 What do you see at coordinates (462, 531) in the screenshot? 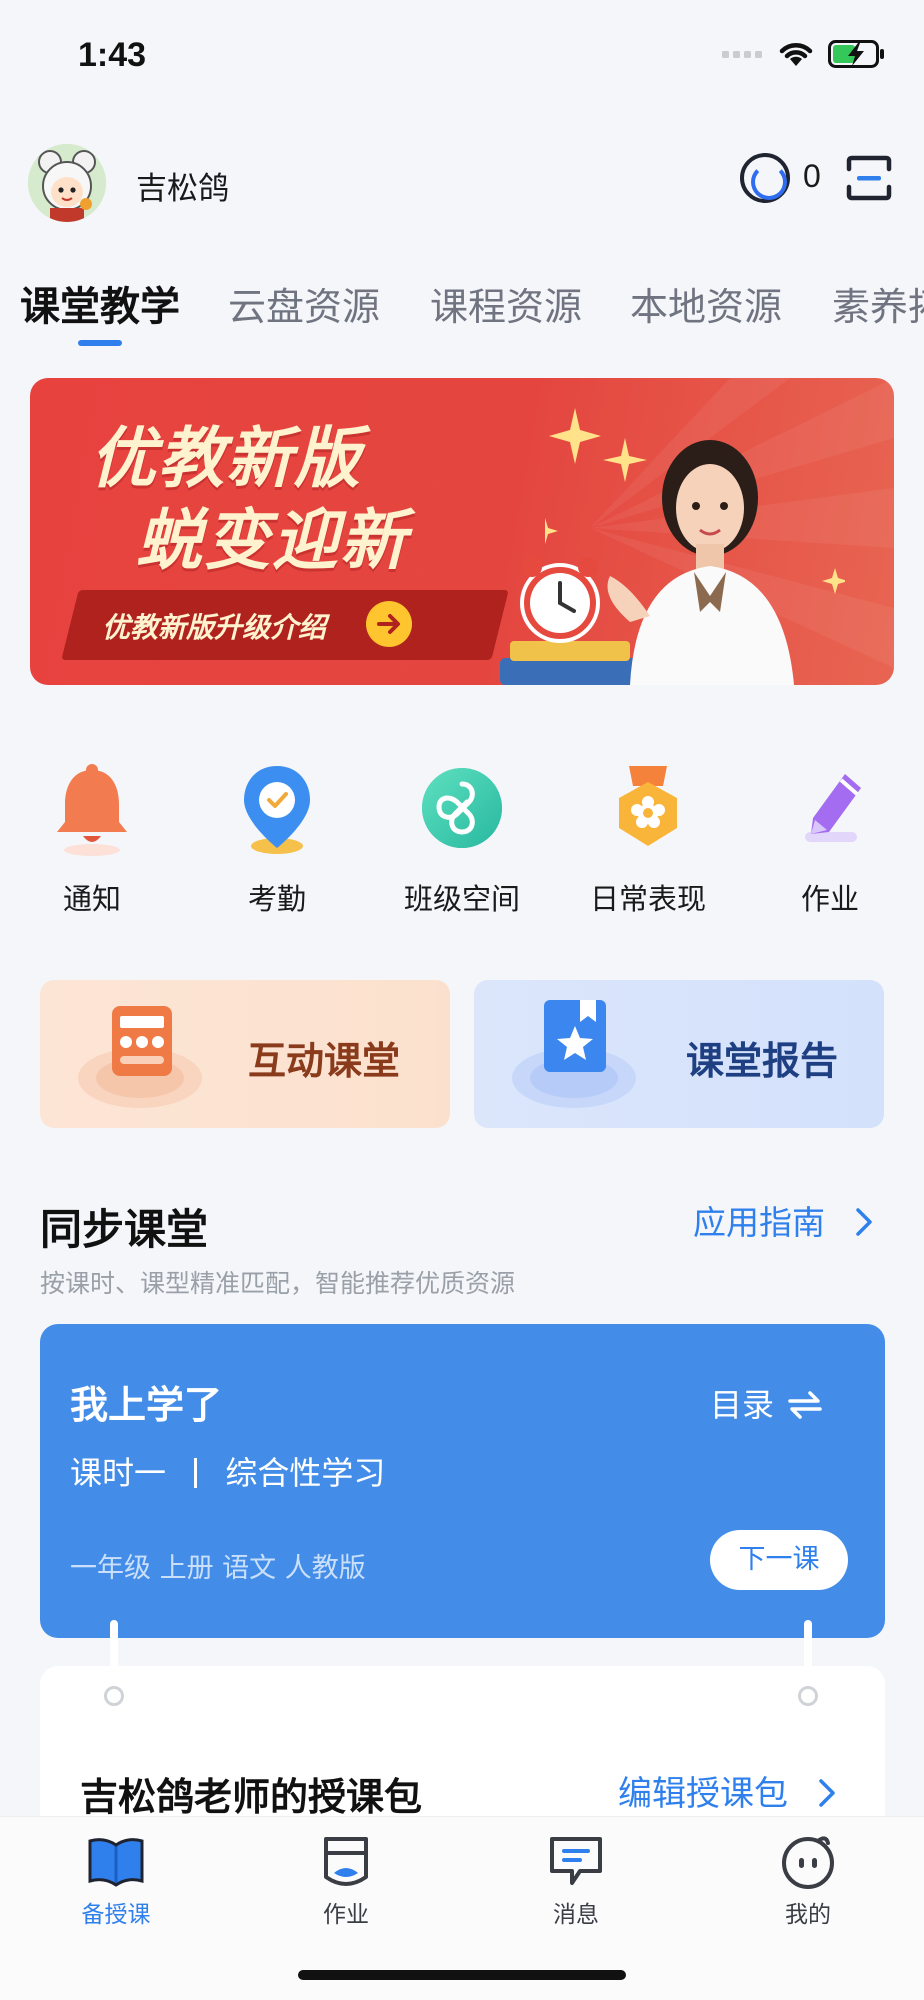
I see `promo-banner: 优教新版 蜕变迎新 优教新版升级介绍` at bounding box center [462, 531].